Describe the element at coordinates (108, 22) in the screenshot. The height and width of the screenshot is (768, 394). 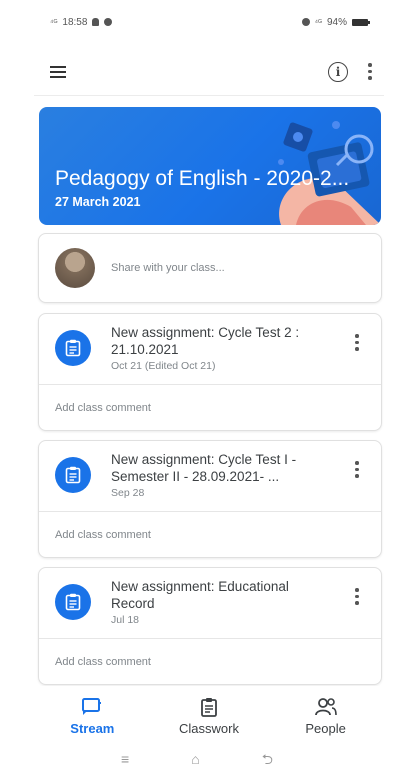
I see `app-notification-icon` at that location.